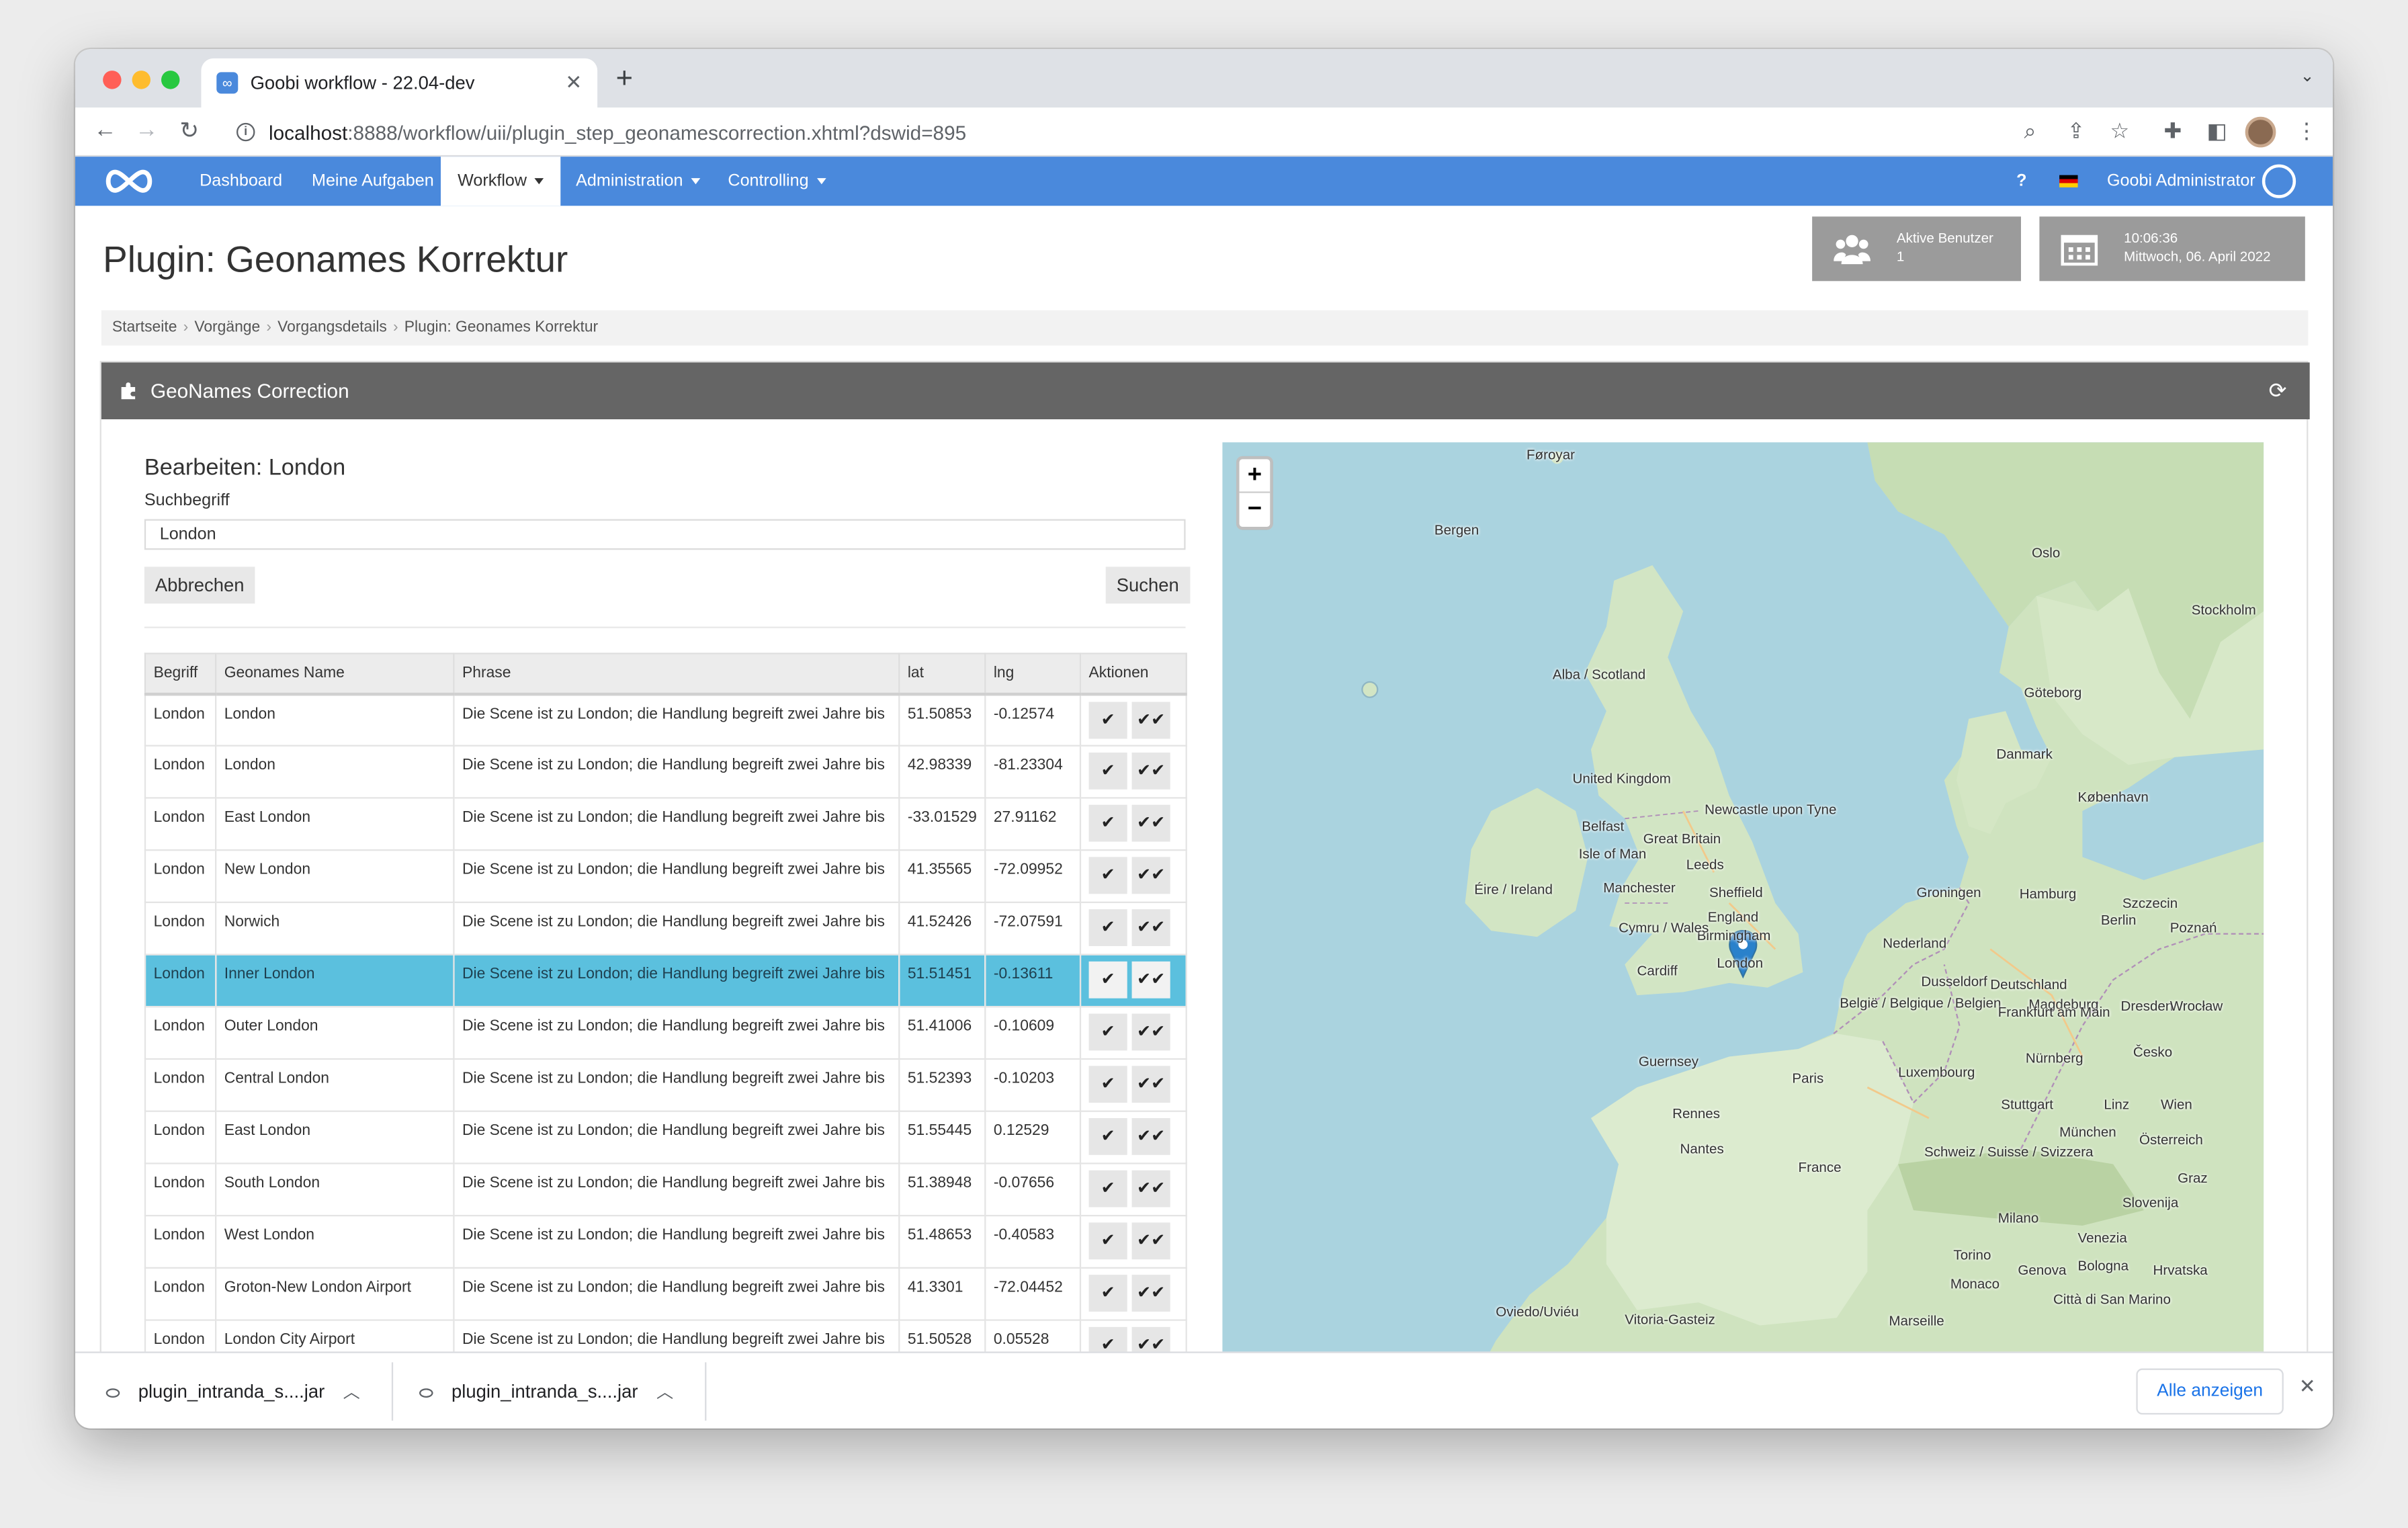 The height and width of the screenshot is (1528, 2408). What do you see at coordinates (2210, 1392) in the screenshot?
I see `show-all-downloads-button: Alle anzeigen` at bounding box center [2210, 1392].